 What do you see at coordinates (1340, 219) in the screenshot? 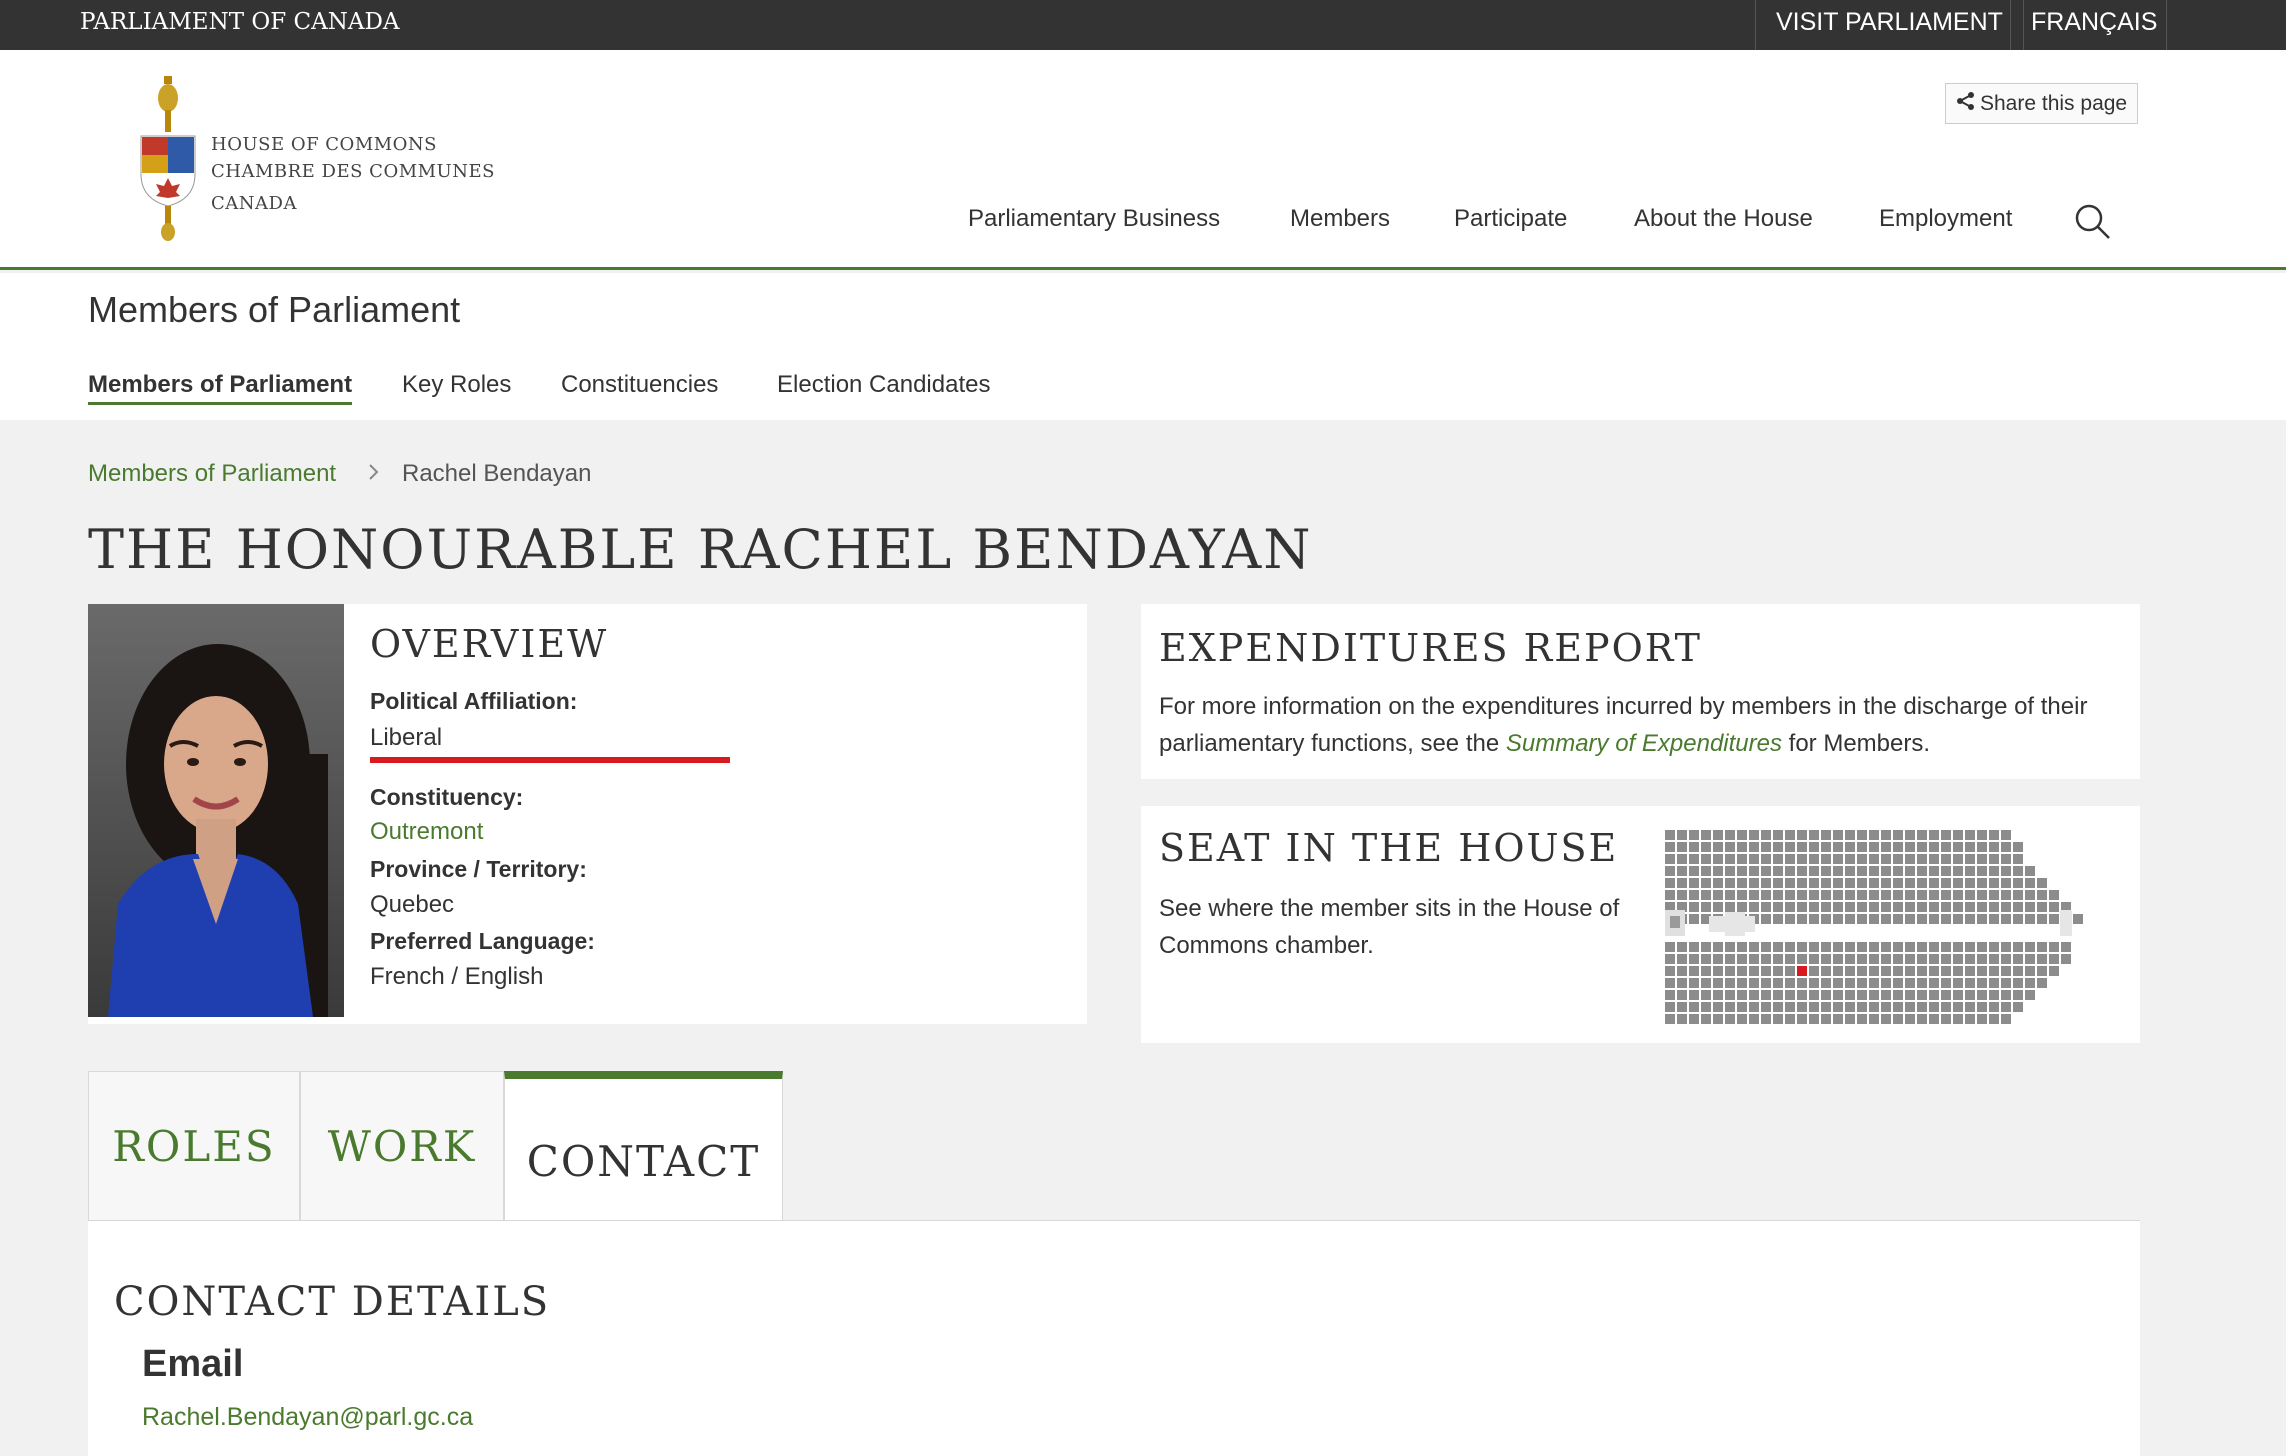
I see `nav-members: Members` at bounding box center [1340, 219].